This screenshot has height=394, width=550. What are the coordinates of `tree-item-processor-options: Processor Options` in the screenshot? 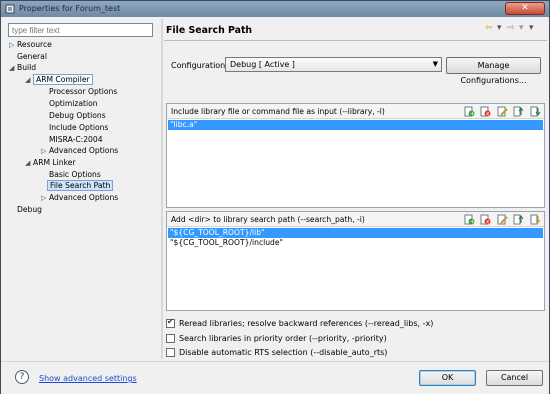 It's located at (83, 91).